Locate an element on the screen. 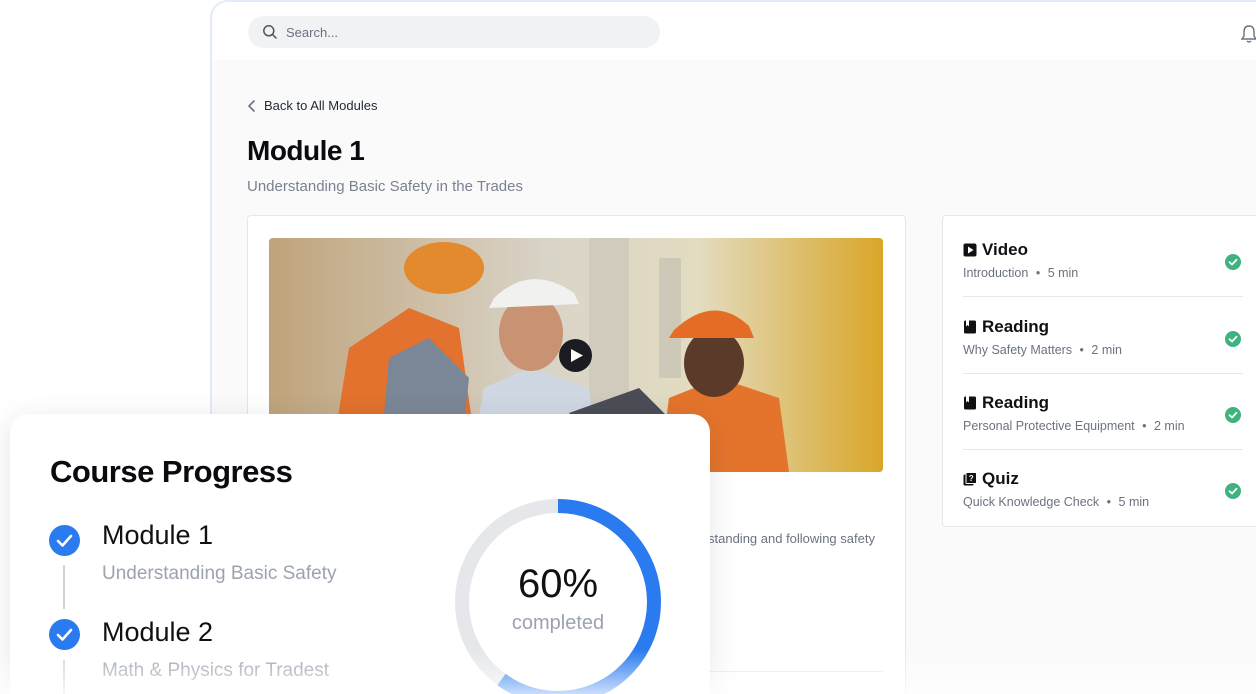  lesson-meta: Quick Knowledge Check • 5 min is located at coordinates (1056, 502).